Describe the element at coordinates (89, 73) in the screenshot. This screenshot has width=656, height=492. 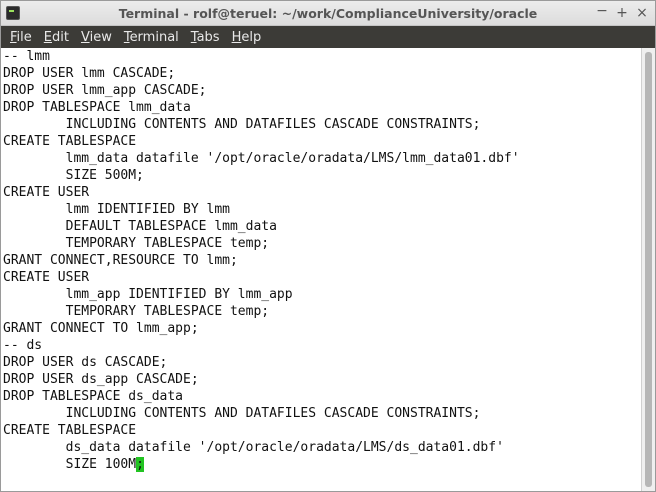
I see `terminal-line: DROP USER lmm CASCADE;` at that location.